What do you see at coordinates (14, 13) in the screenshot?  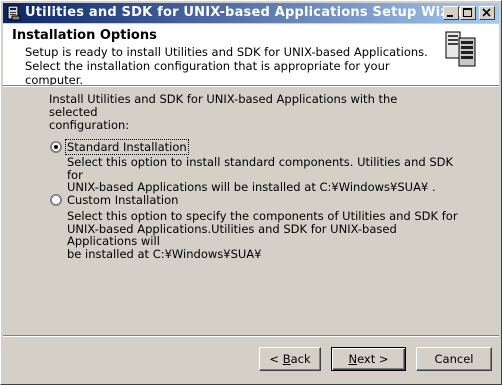 I see `setup-app-icon` at bounding box center [14, 13].